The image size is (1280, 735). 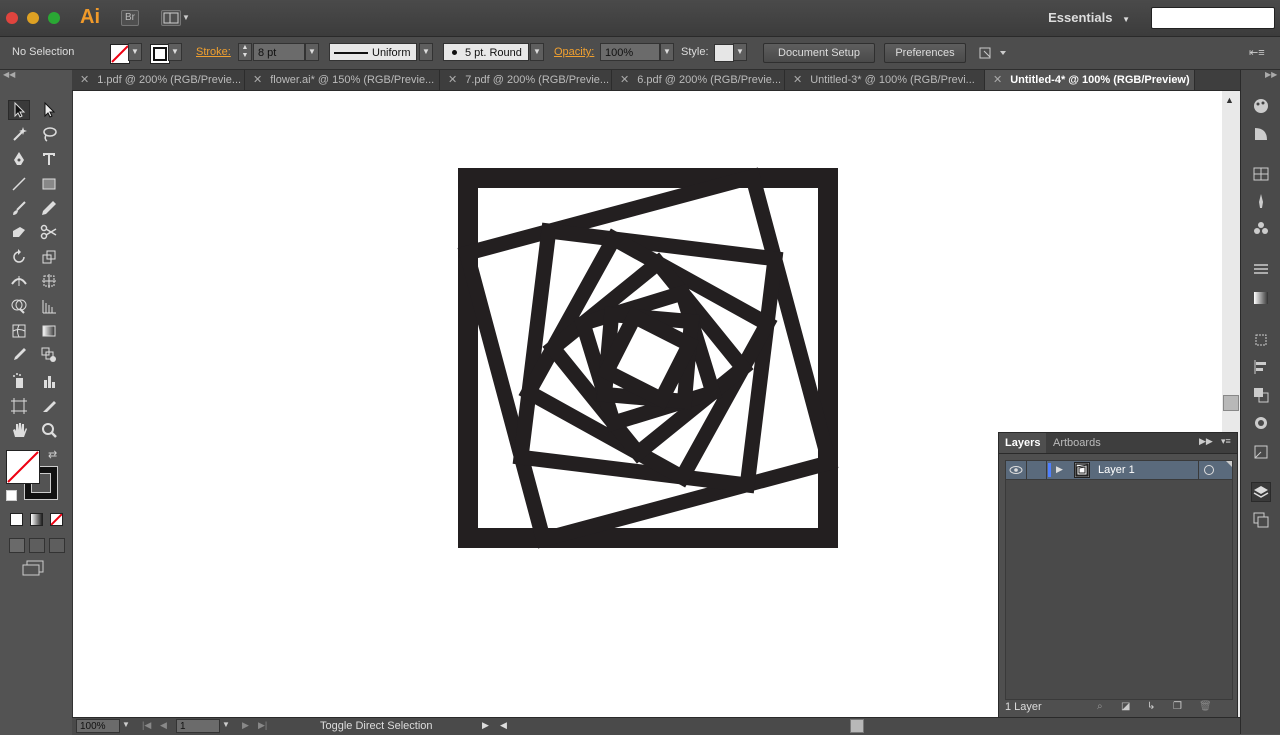 I want to click on collapse-panel-icon: ▶▶, so click(x=1206, y=441).